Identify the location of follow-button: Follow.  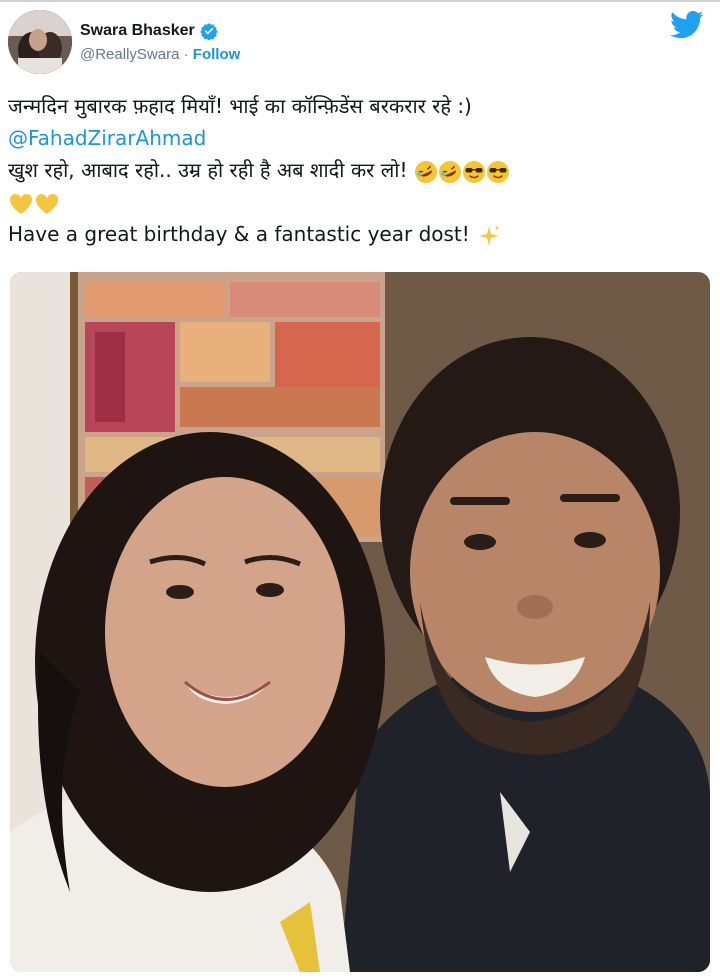
(217, 54).